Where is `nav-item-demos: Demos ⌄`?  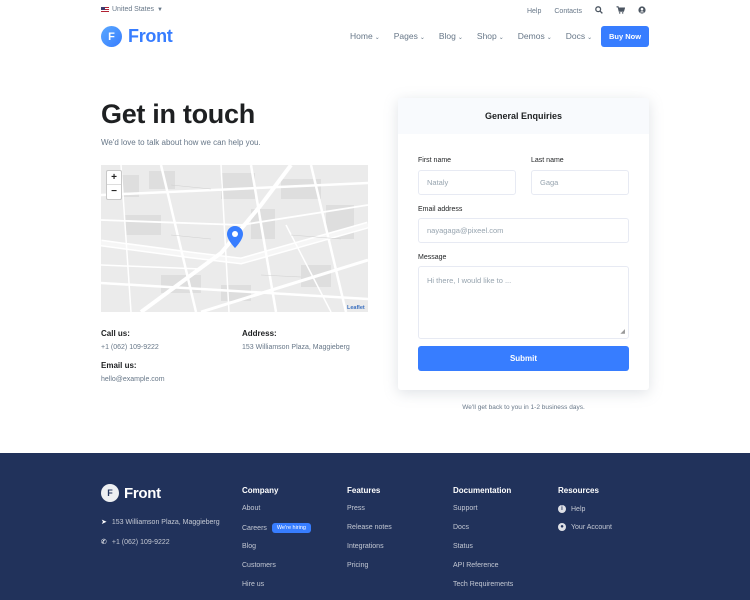 nav-item-demos: Demos ⌄ is located at coordinates (535, 36).